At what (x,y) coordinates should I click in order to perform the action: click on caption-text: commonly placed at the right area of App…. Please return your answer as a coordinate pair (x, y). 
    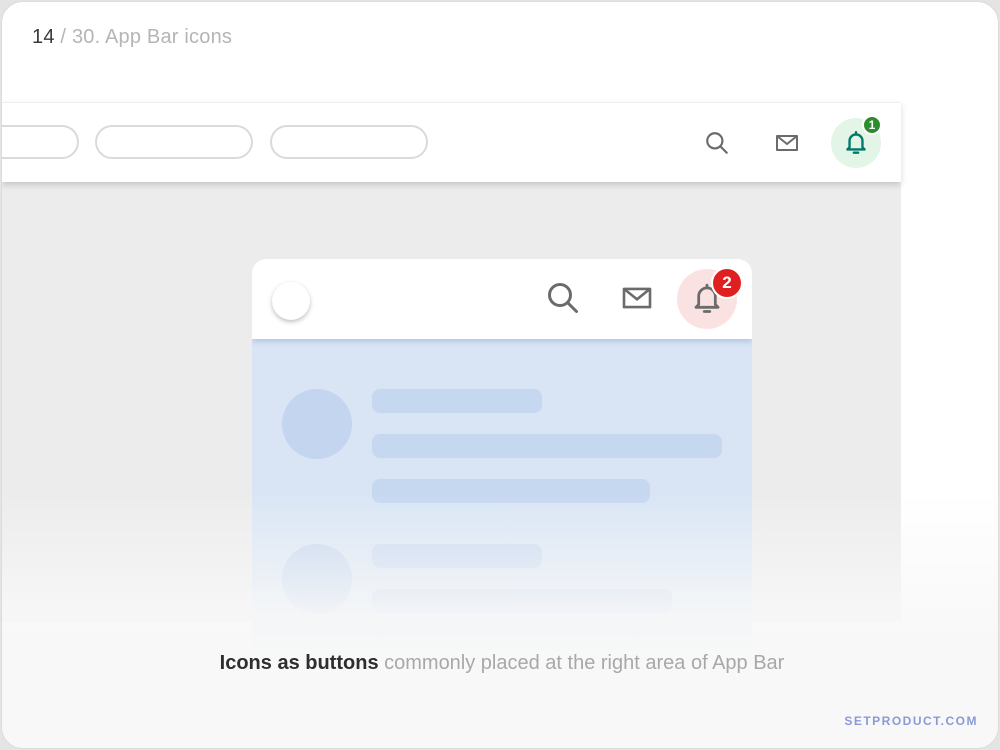
    Looking at the image, I should click on (581, 663).